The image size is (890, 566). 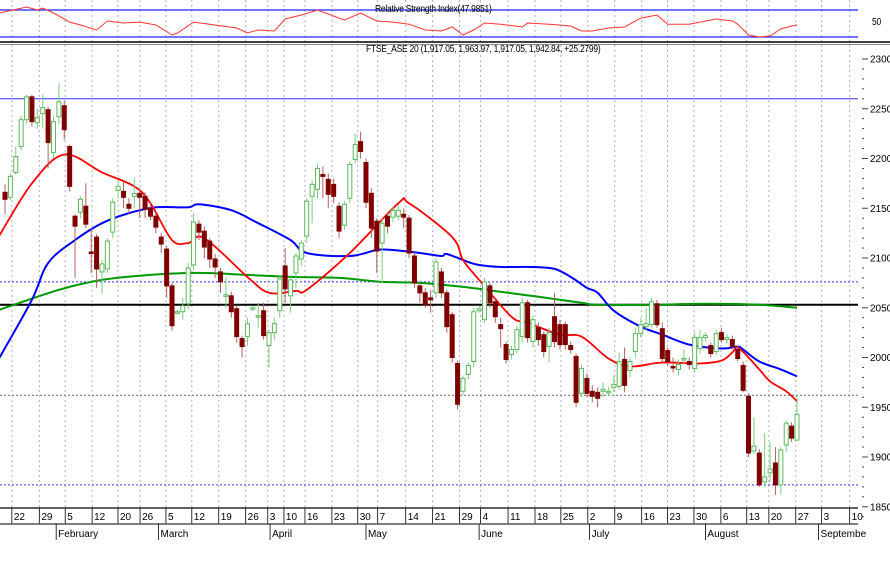 I want to click on date-tick-label: 10, so click(x=858, y=517).